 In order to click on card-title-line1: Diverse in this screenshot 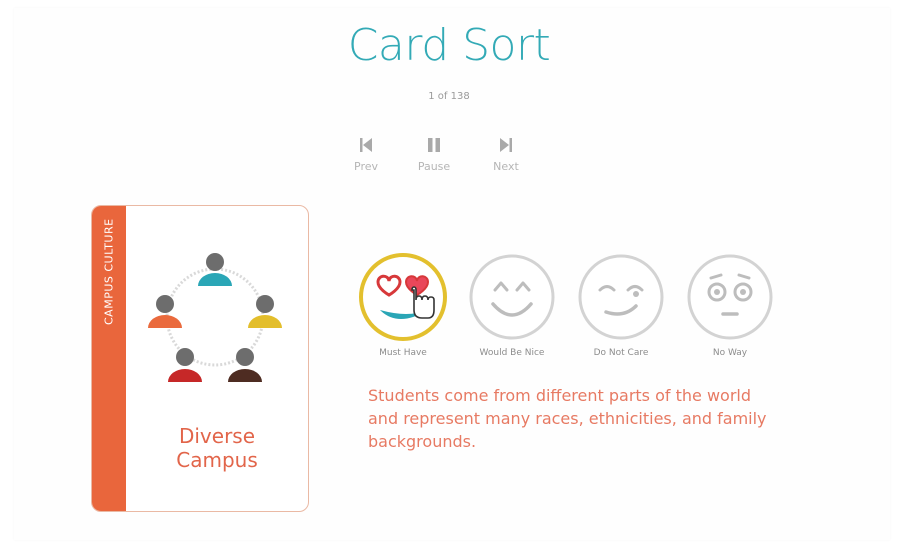, I will do `click(217, 436)`.